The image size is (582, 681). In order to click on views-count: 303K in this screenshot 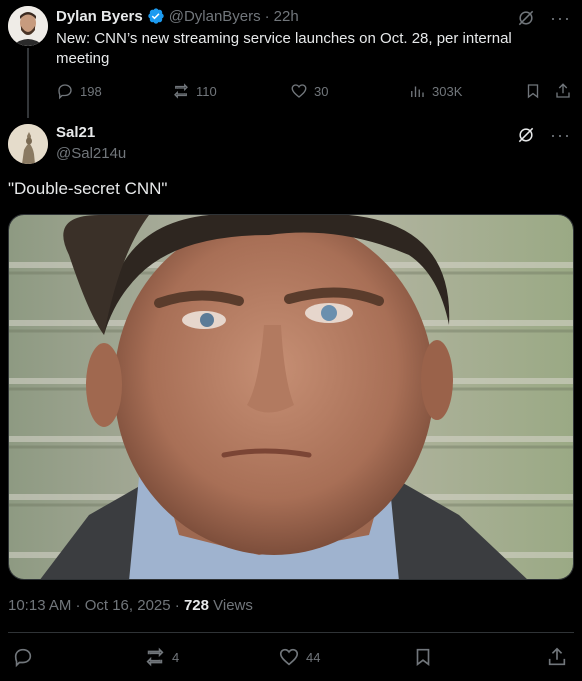, I will do `click(447, 91)`.